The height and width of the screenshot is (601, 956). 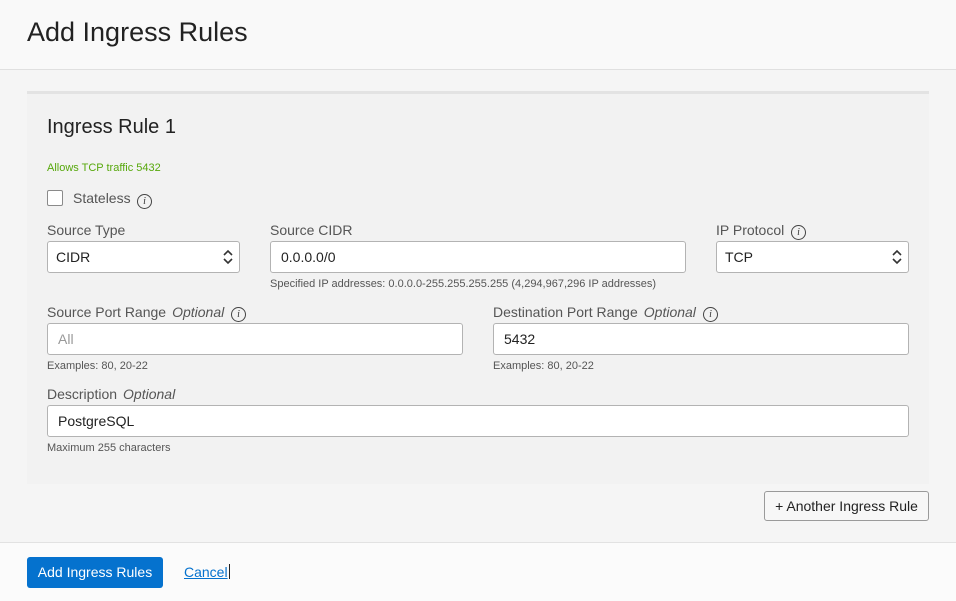 What do you see at coordinates (255, 339) in the screenshot?
I see `source-port-range-input: All` at bounding box center [255, 339].